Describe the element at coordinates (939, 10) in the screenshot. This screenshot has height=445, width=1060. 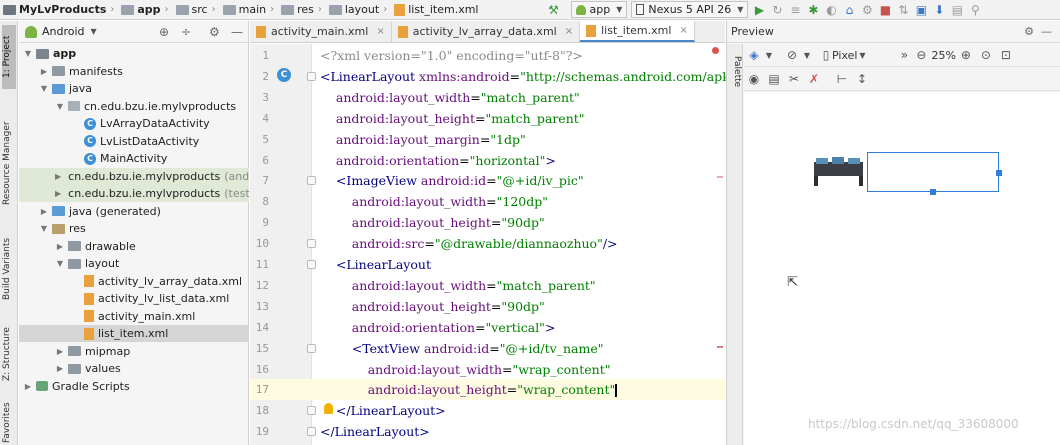
I see `sdk-manager-icon: ⬇` at that location.